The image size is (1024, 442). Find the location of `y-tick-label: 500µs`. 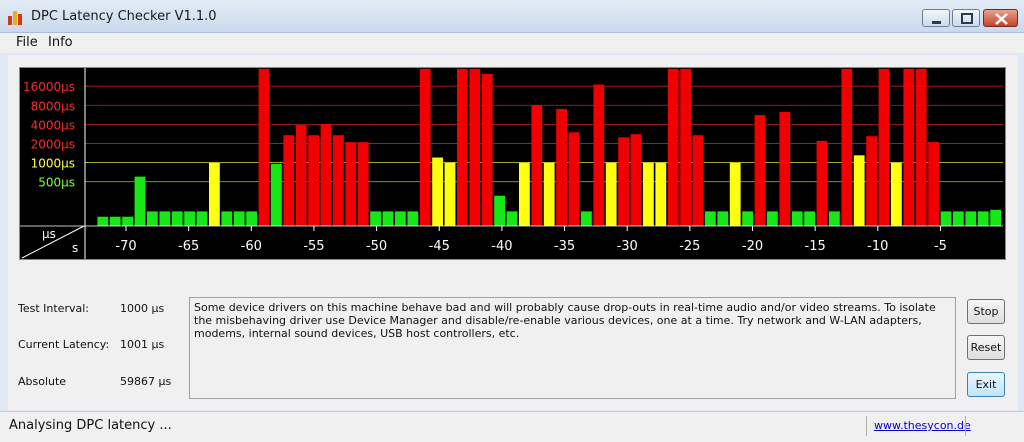

y-tick-label: 500µs is located at coordinates (56, 183).